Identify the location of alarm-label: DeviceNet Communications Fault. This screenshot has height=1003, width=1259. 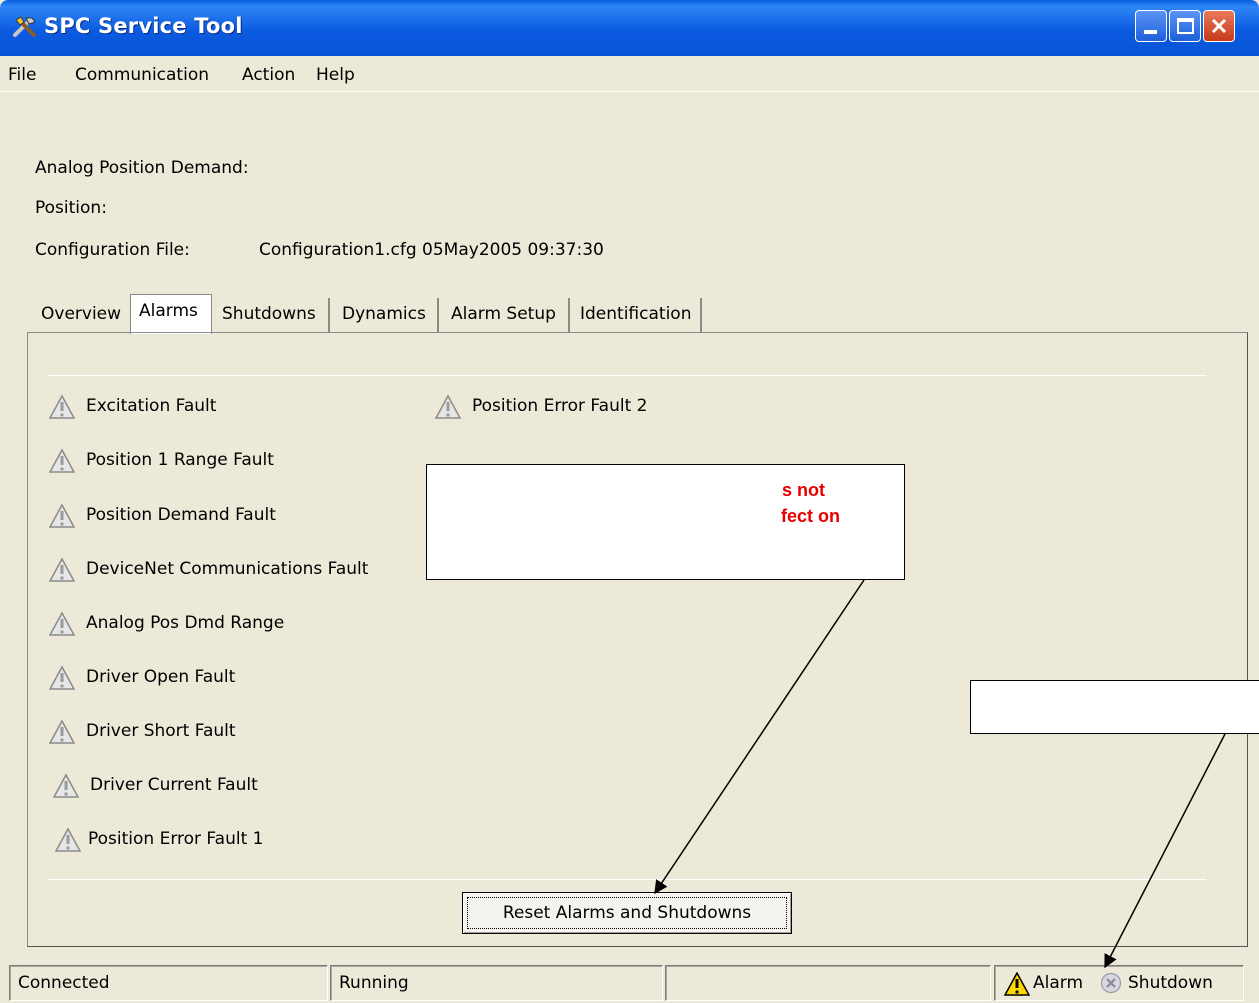
(227, 569).